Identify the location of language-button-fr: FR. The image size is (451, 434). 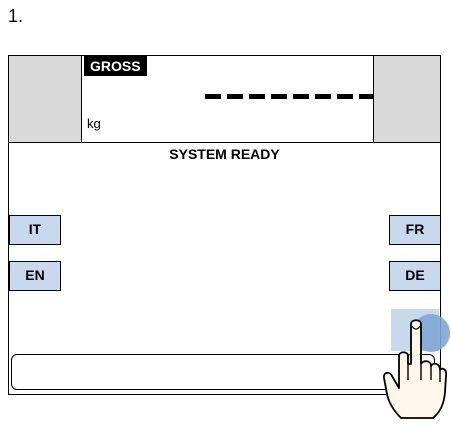
(415, 230).